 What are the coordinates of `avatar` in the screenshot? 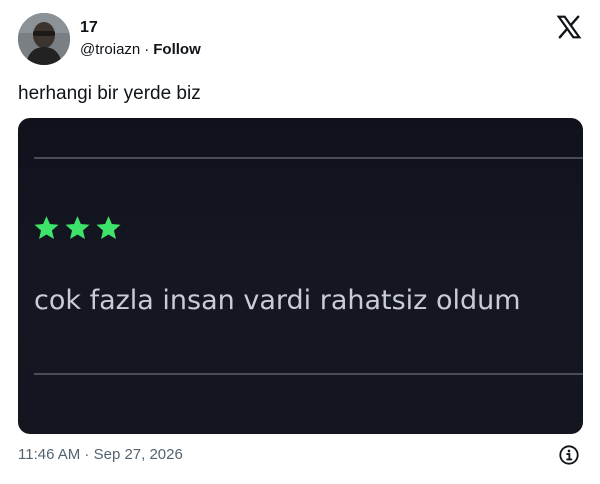 It's located at (44, 39).